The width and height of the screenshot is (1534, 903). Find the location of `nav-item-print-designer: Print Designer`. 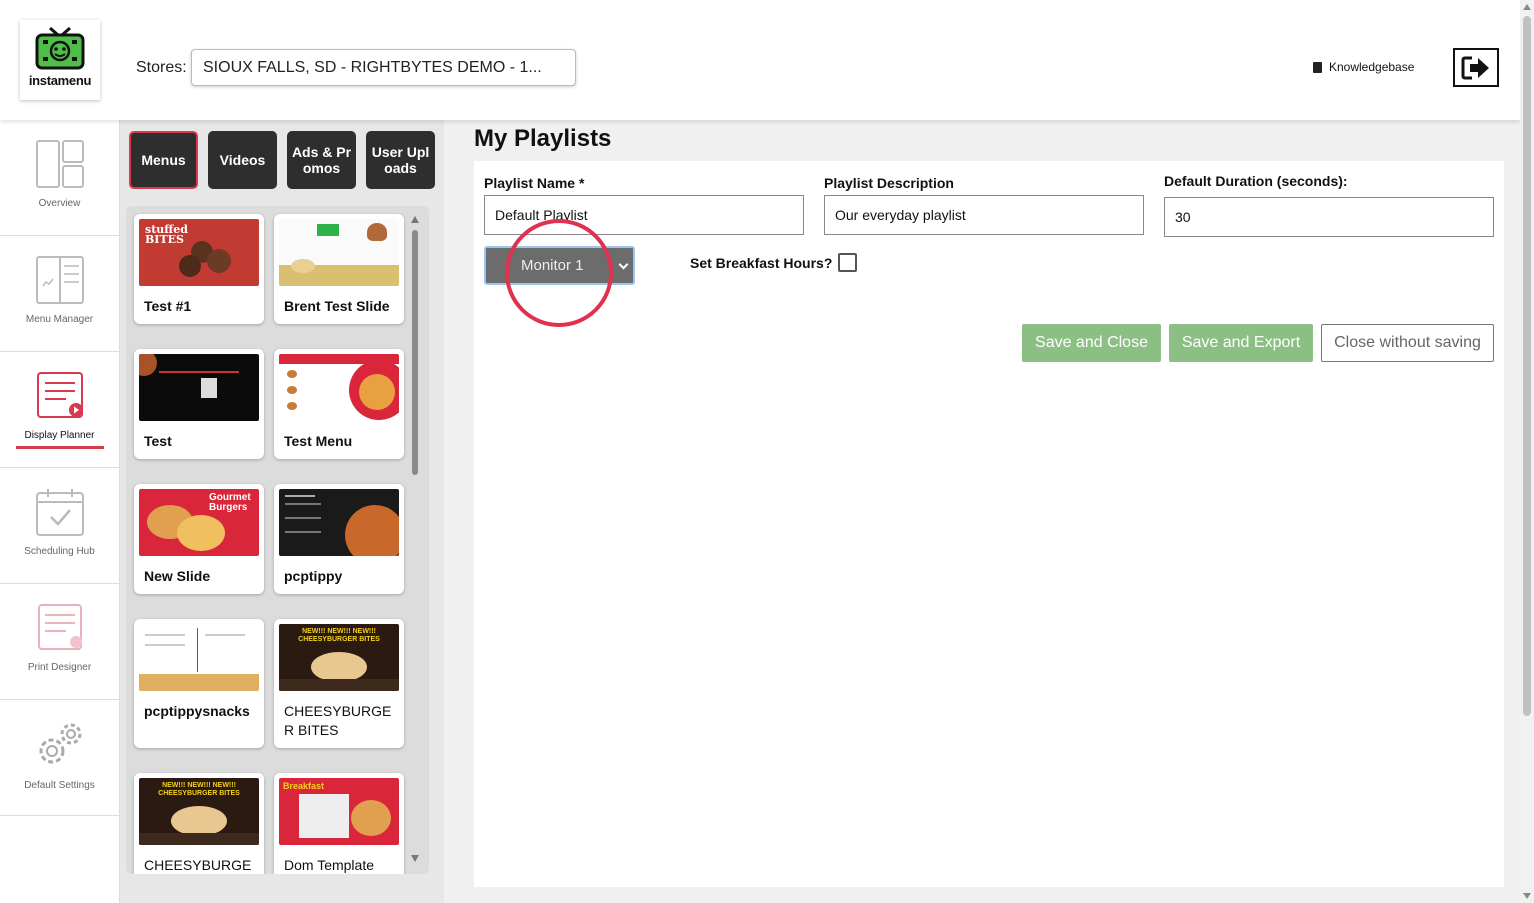

nav-item-print-designer: Print Designer is located at coordinates (59, 642).